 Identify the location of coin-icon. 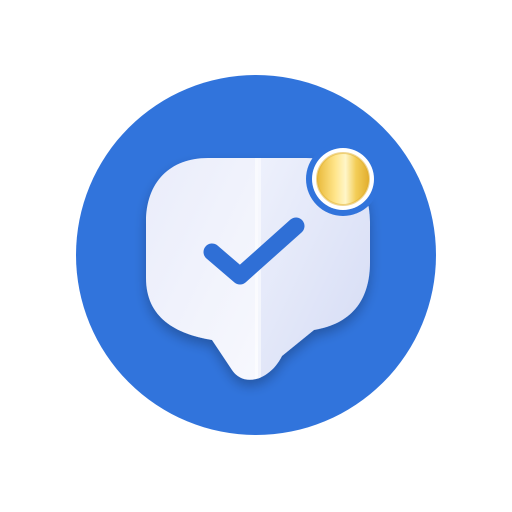
(343, 179).